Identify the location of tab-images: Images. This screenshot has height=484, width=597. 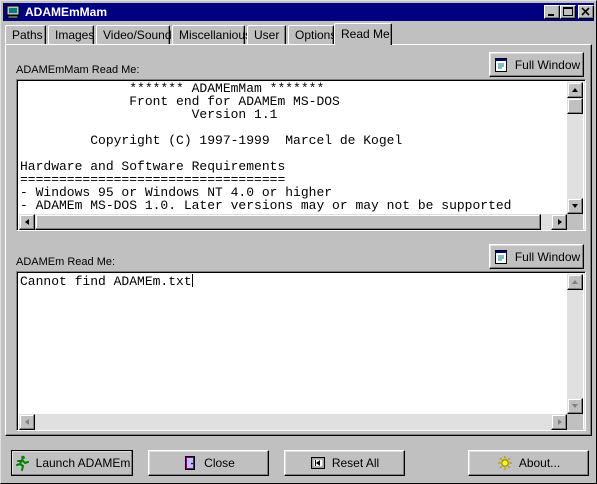
(71, 35).